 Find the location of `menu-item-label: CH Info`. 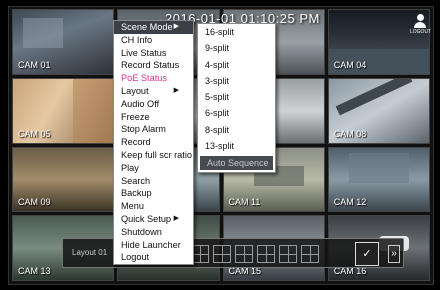

menu-item-label: CH Info is located at coordinates (137, 39).